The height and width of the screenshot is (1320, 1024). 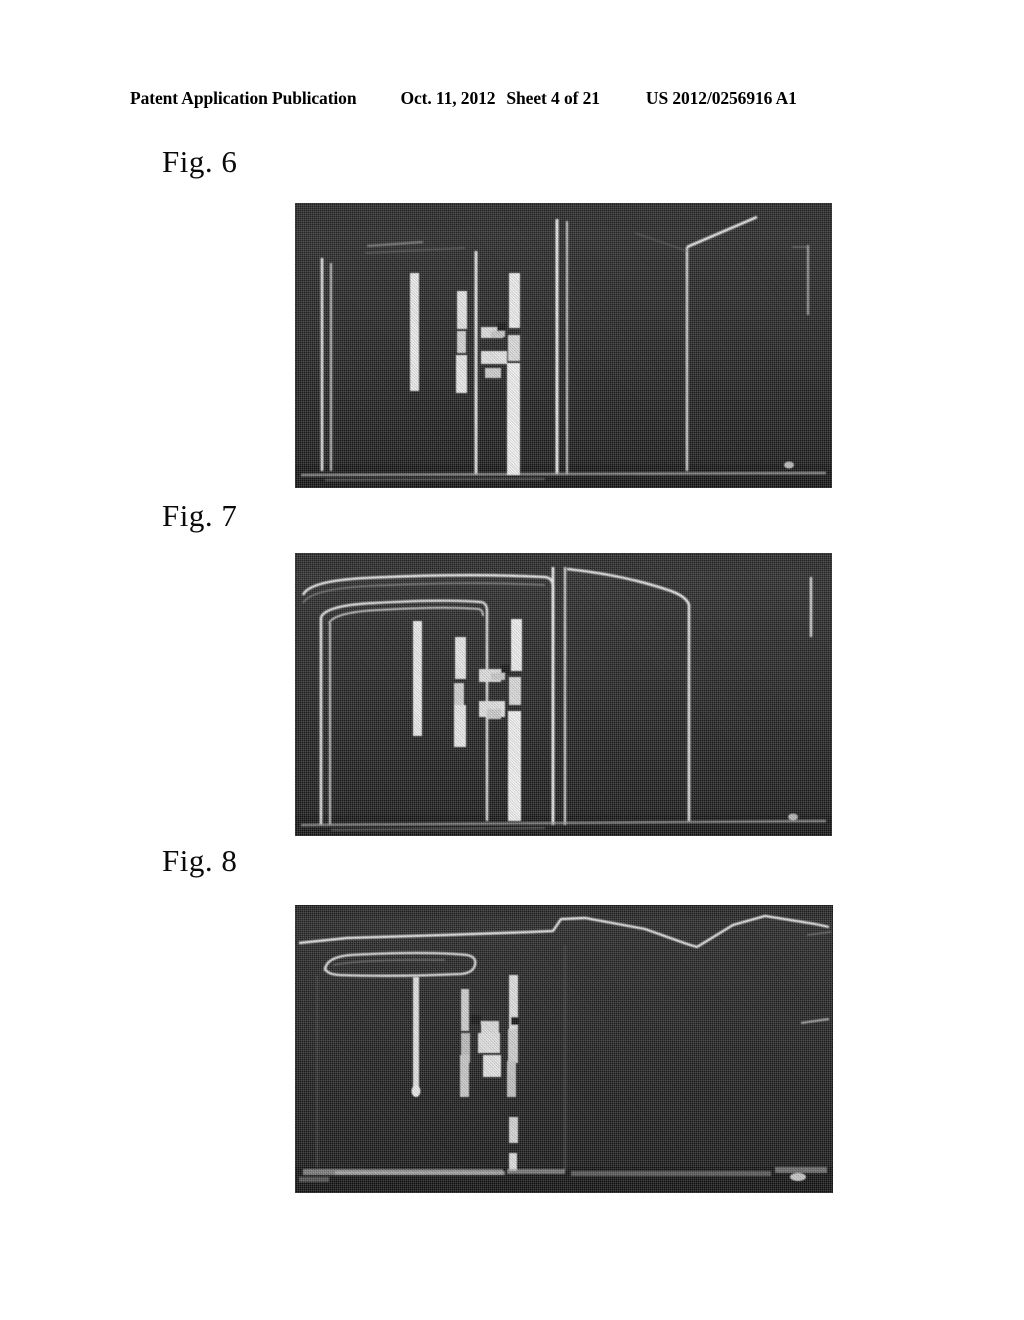 I want to click on header-publication-title: Patent Application Publication, so click(x=243, y=98).